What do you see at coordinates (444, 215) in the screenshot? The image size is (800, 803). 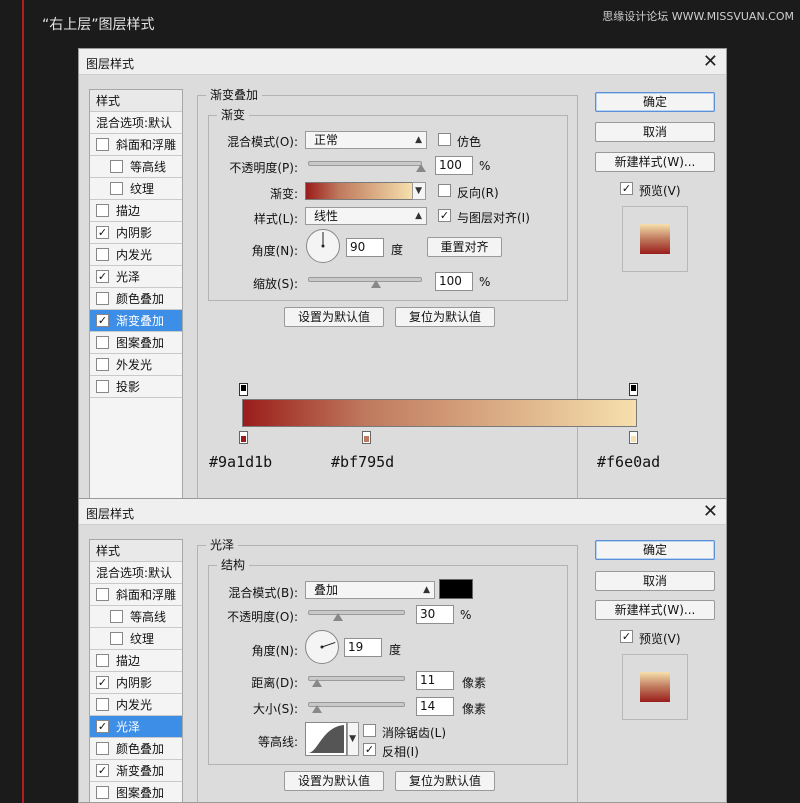 I see `align-with-layer-checkbox: ✓` at bounding box center [444, 215].